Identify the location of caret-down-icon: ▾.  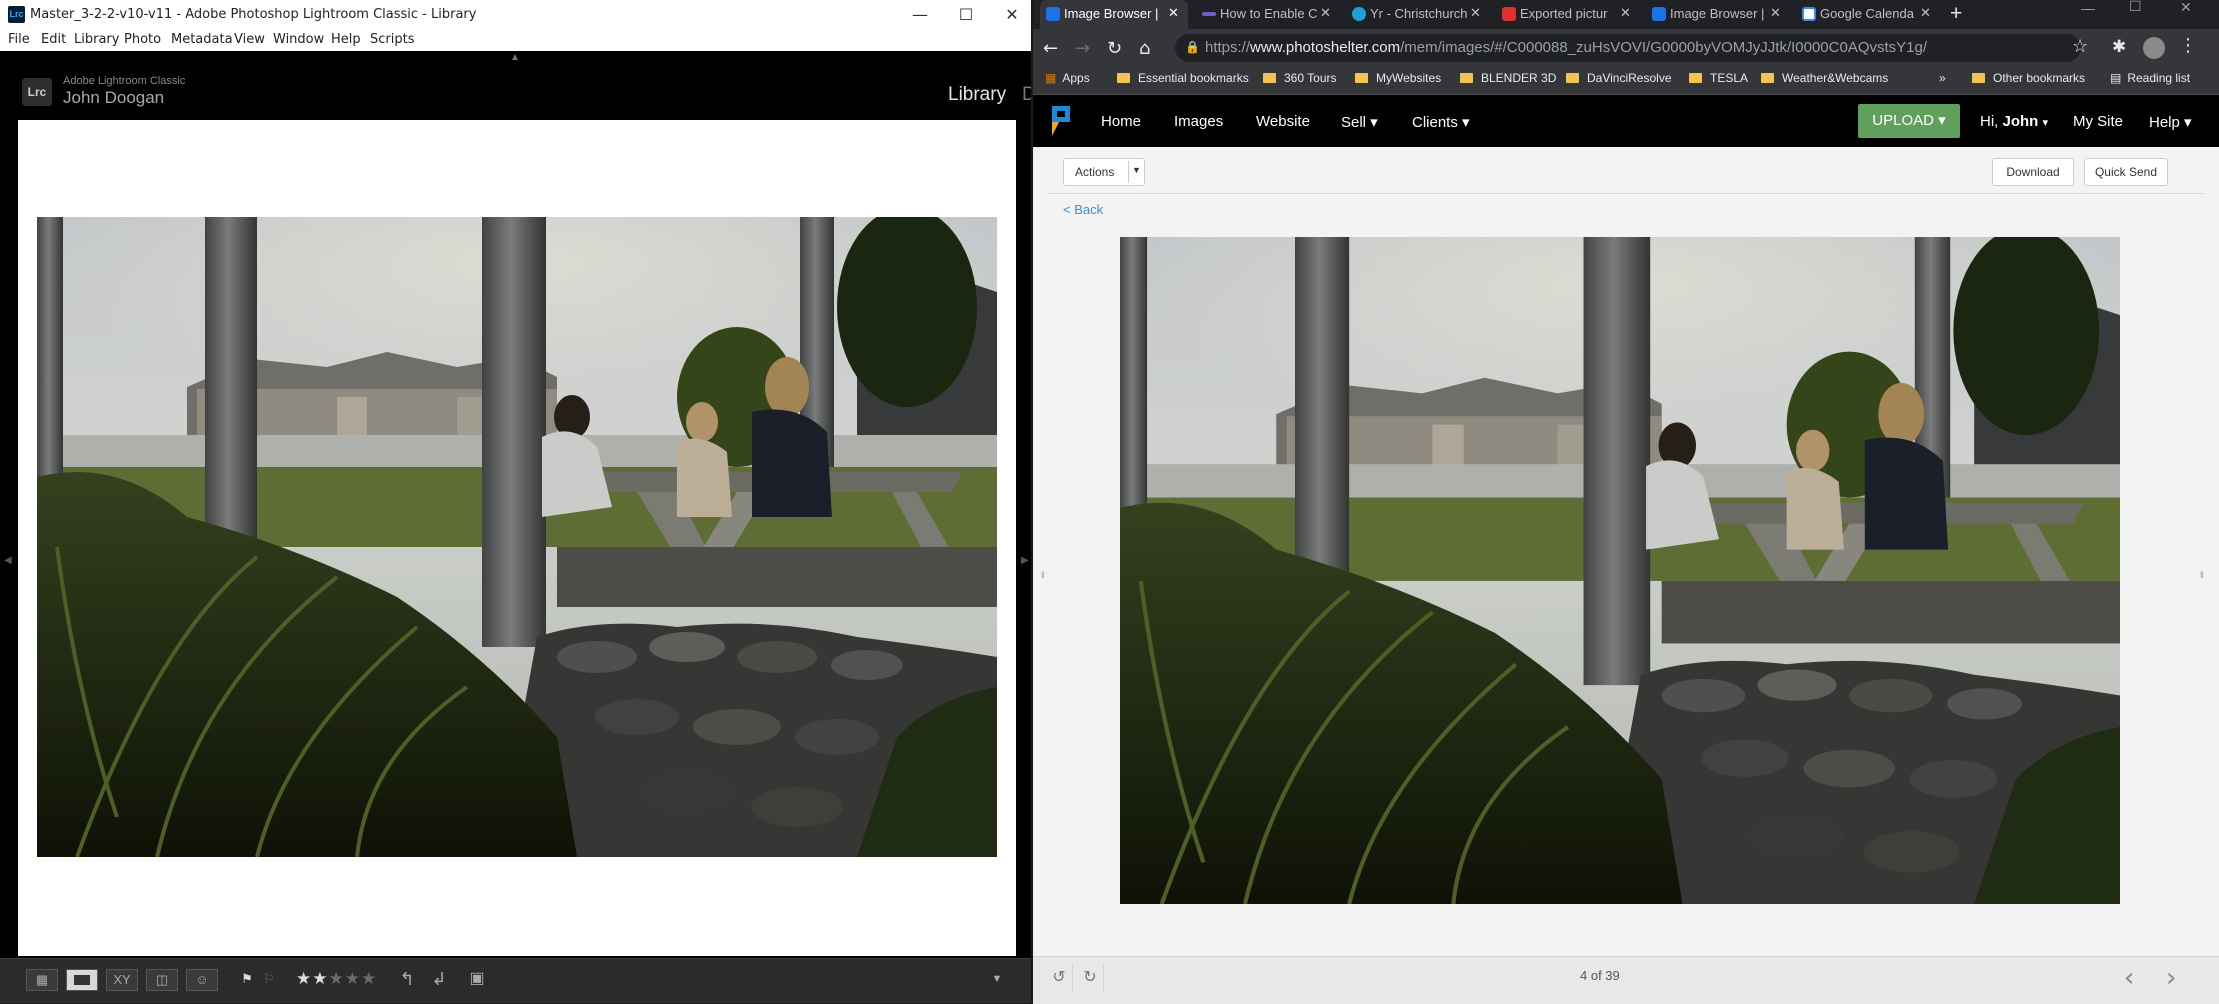
(2045, 123).